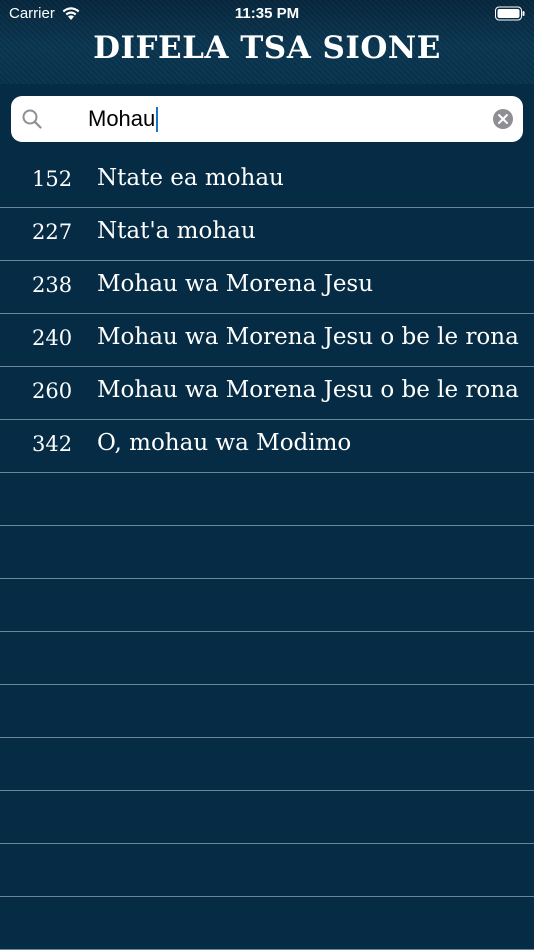  I want to click on hymn-number: 342, so click(52, 444).